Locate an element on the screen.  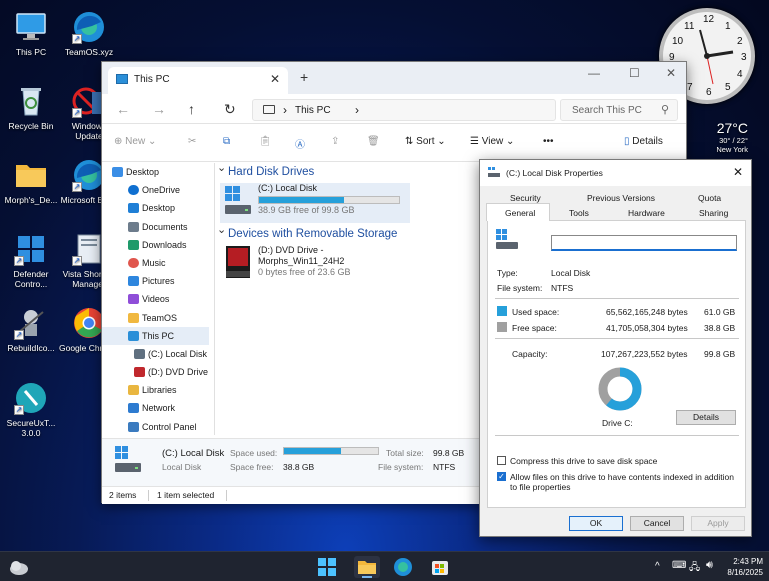
group-header-removable: Devices with Removable Storage is located at coordinates (353, 233).